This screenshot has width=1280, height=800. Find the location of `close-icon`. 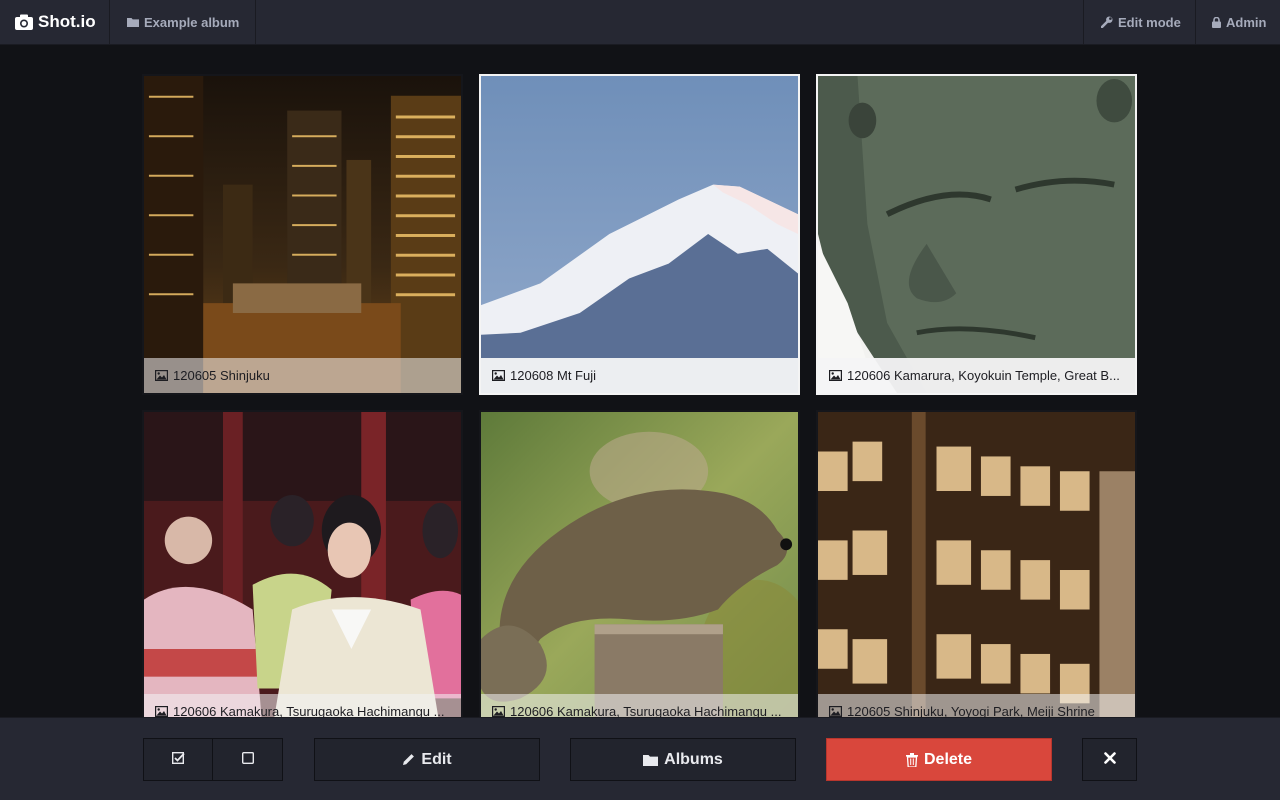

close-icon is located at coordinates (1109, 760).